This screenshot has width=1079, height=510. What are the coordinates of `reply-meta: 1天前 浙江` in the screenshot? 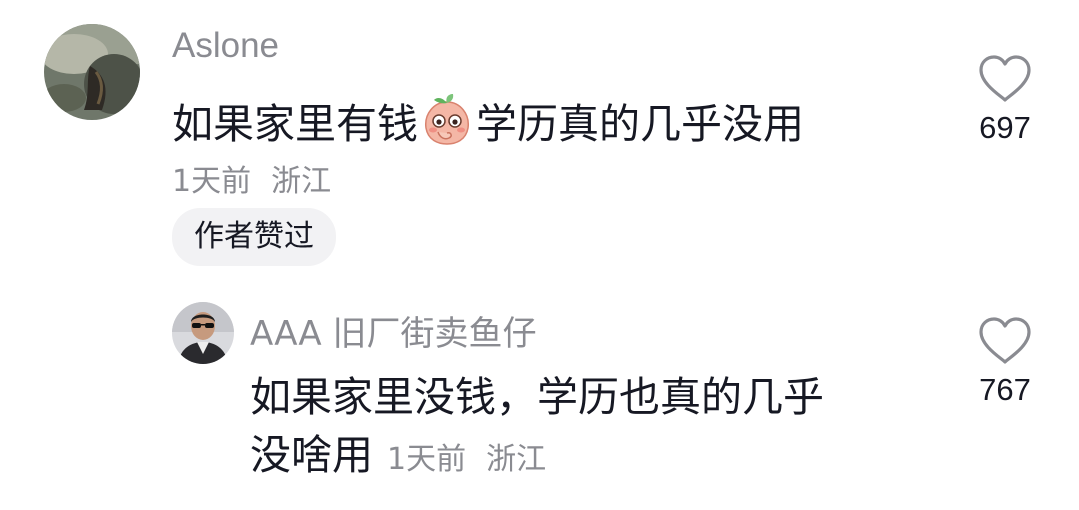 It's located at (466, 459).